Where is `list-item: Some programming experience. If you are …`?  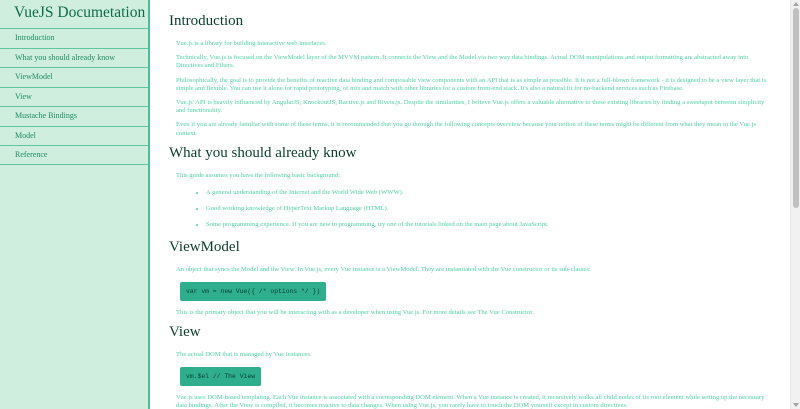
list-item: Some programming experience. If you are … is located at coordinates (489, 225).